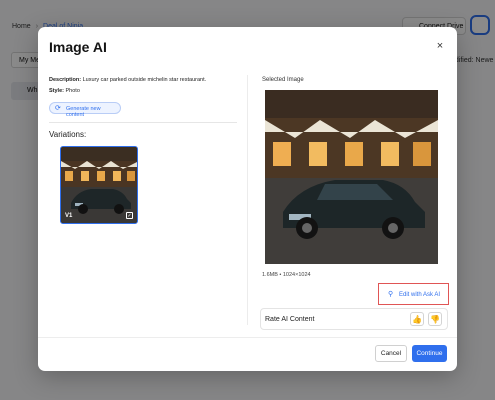  I want to click on selected-image-info: 1.6MB • 1024×1024, so click(286, 275).